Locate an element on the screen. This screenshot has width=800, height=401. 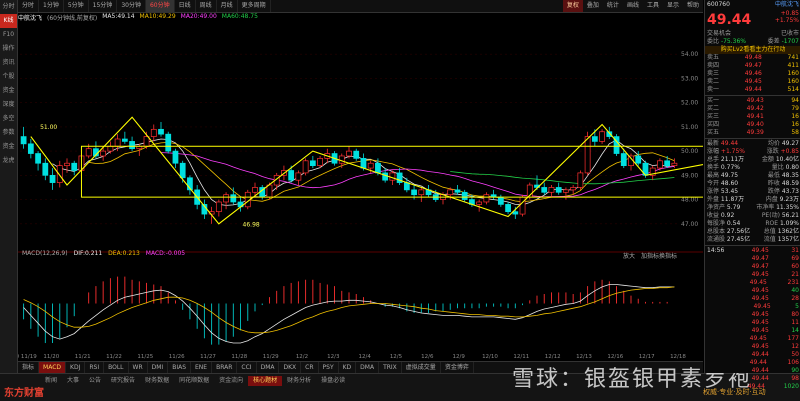
ma-legend-item-4: MA20:49.00 is located at coordinates (198, 16).